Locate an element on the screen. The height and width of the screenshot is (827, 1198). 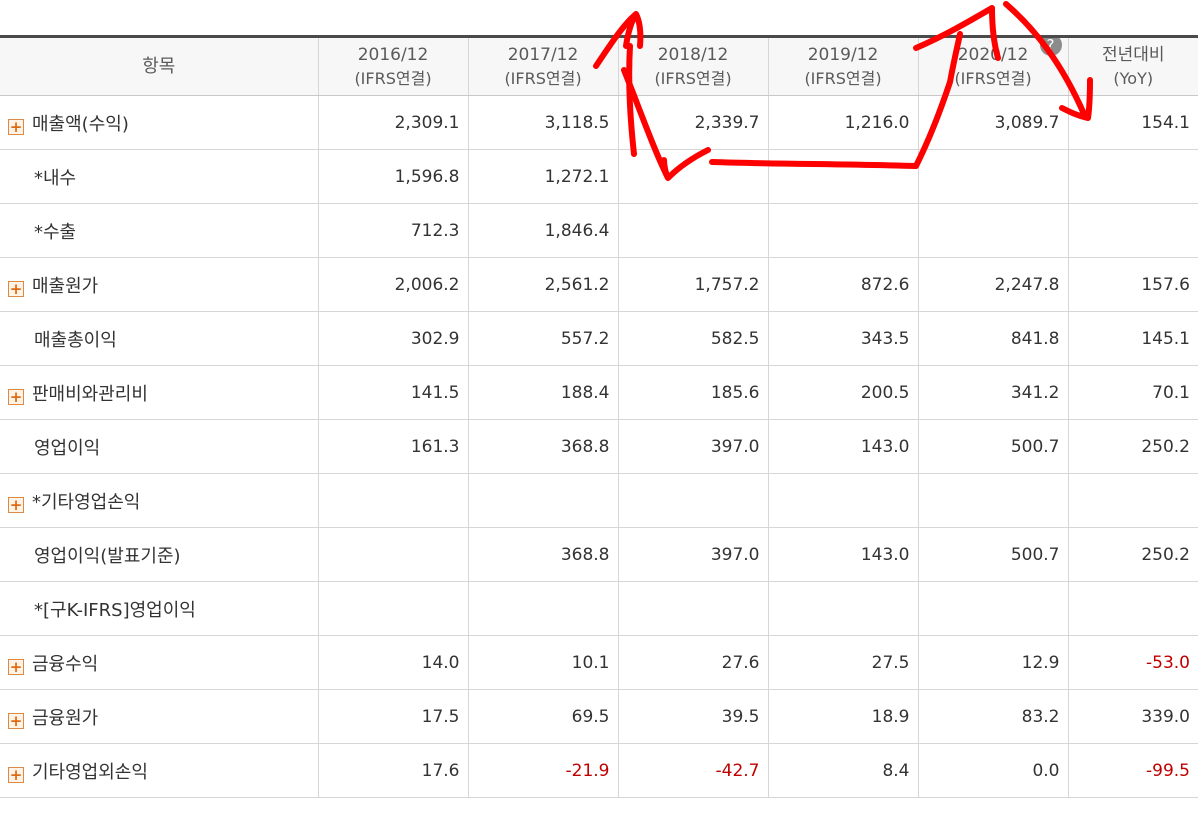
value-cell-2017: 188.4 is located at coordinates (543, 392).